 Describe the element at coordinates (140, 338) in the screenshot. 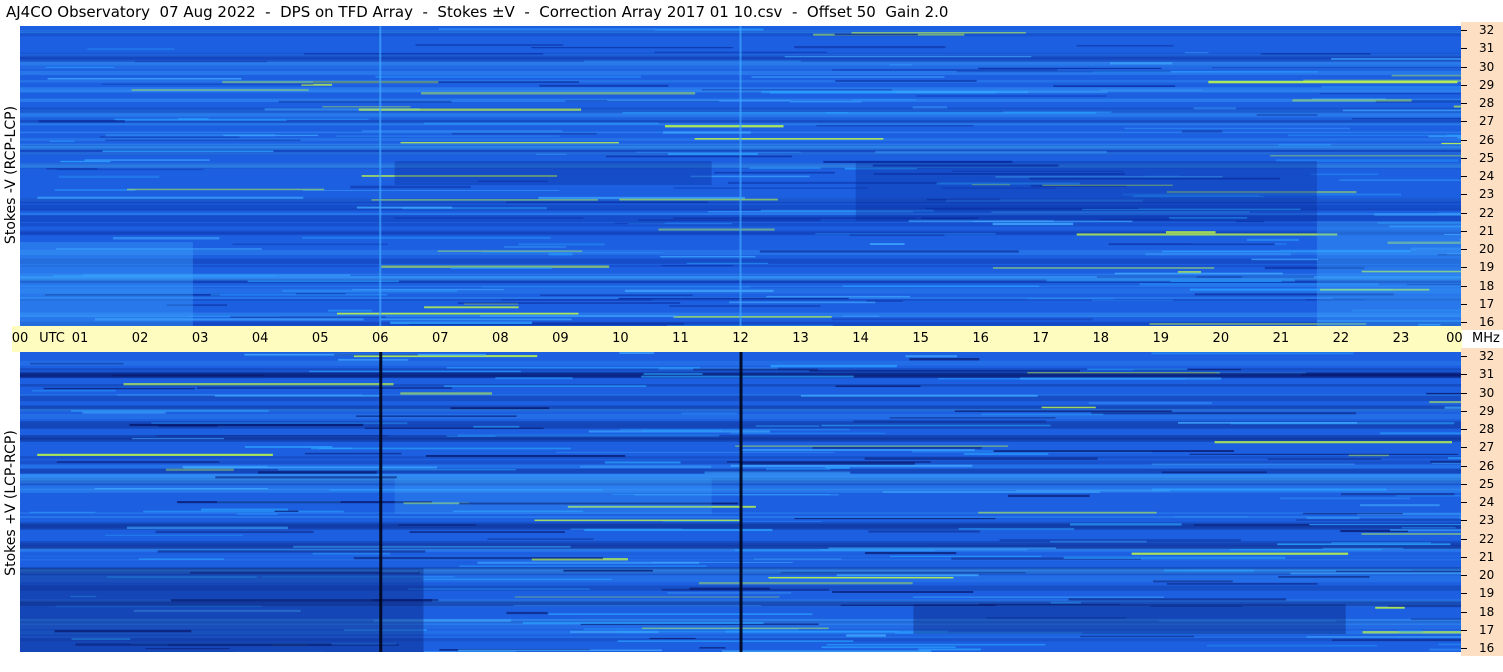

I see `time-tick-label: 02` at that location.